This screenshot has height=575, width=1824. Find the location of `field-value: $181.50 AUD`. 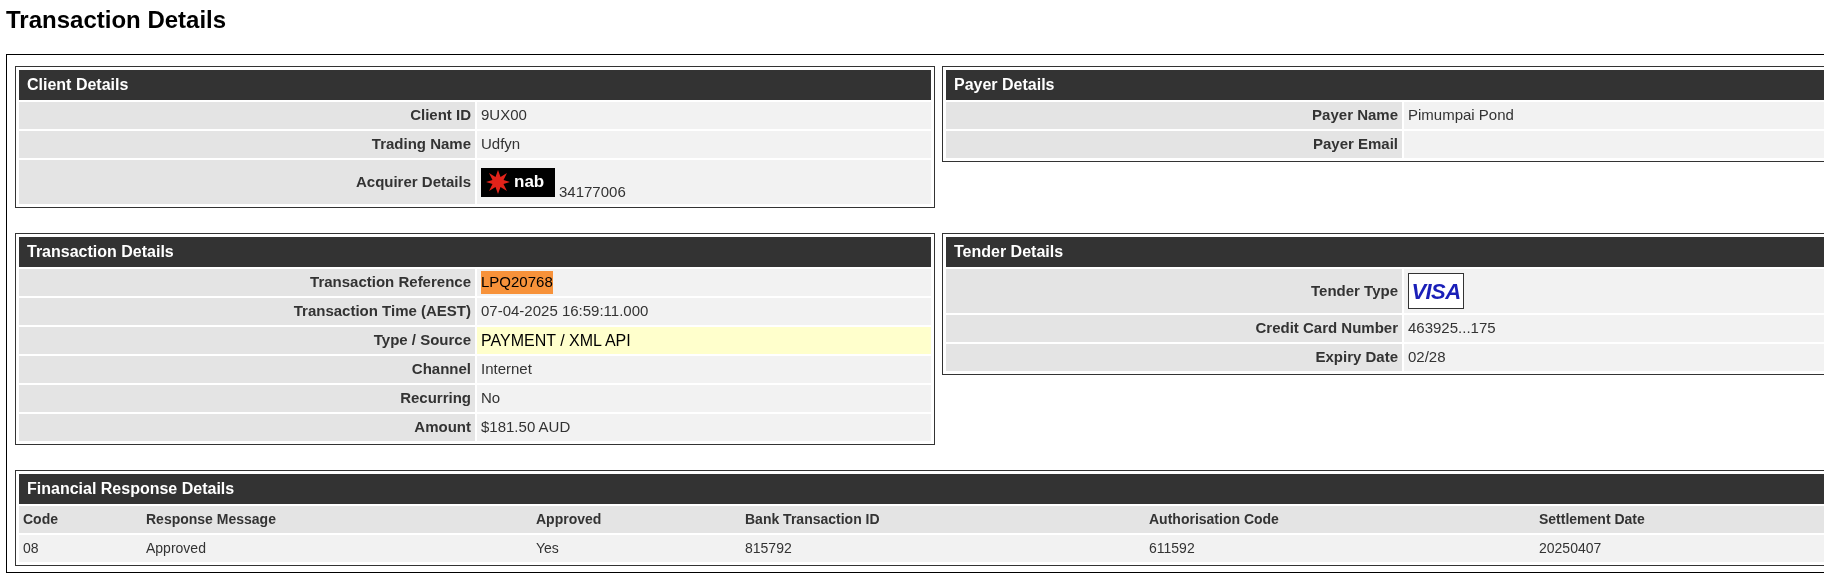

field-value: $181.50 AUD is located at coordinates (526, 427).